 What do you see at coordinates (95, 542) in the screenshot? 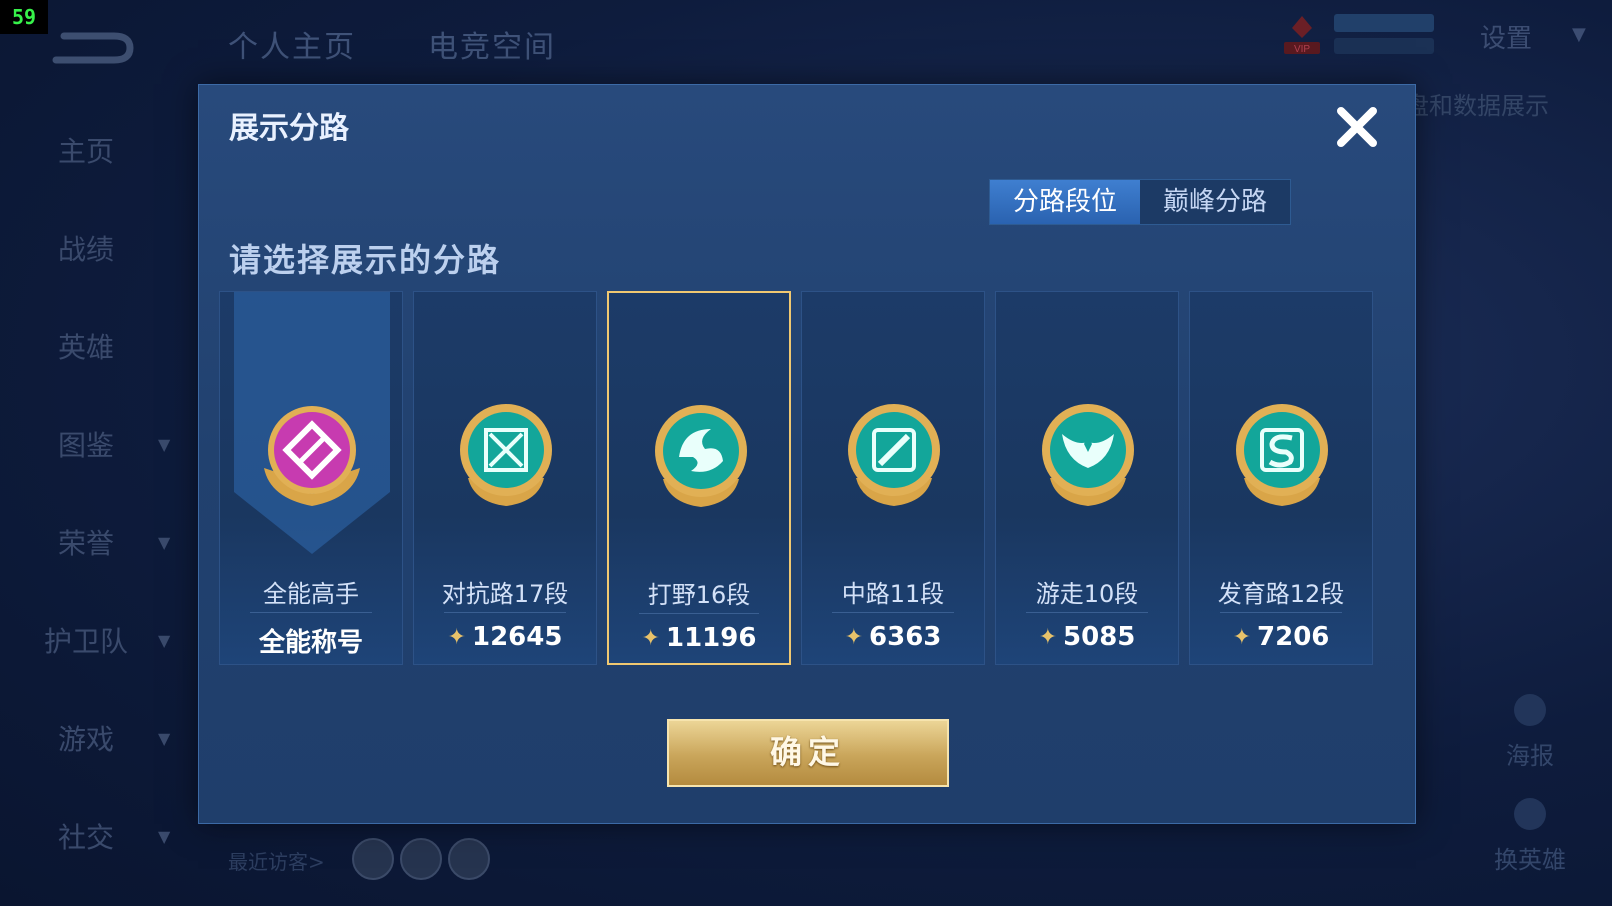
I see `sidebar-item-honor: 荣誉 ▼` at bounding box center [95, 542].